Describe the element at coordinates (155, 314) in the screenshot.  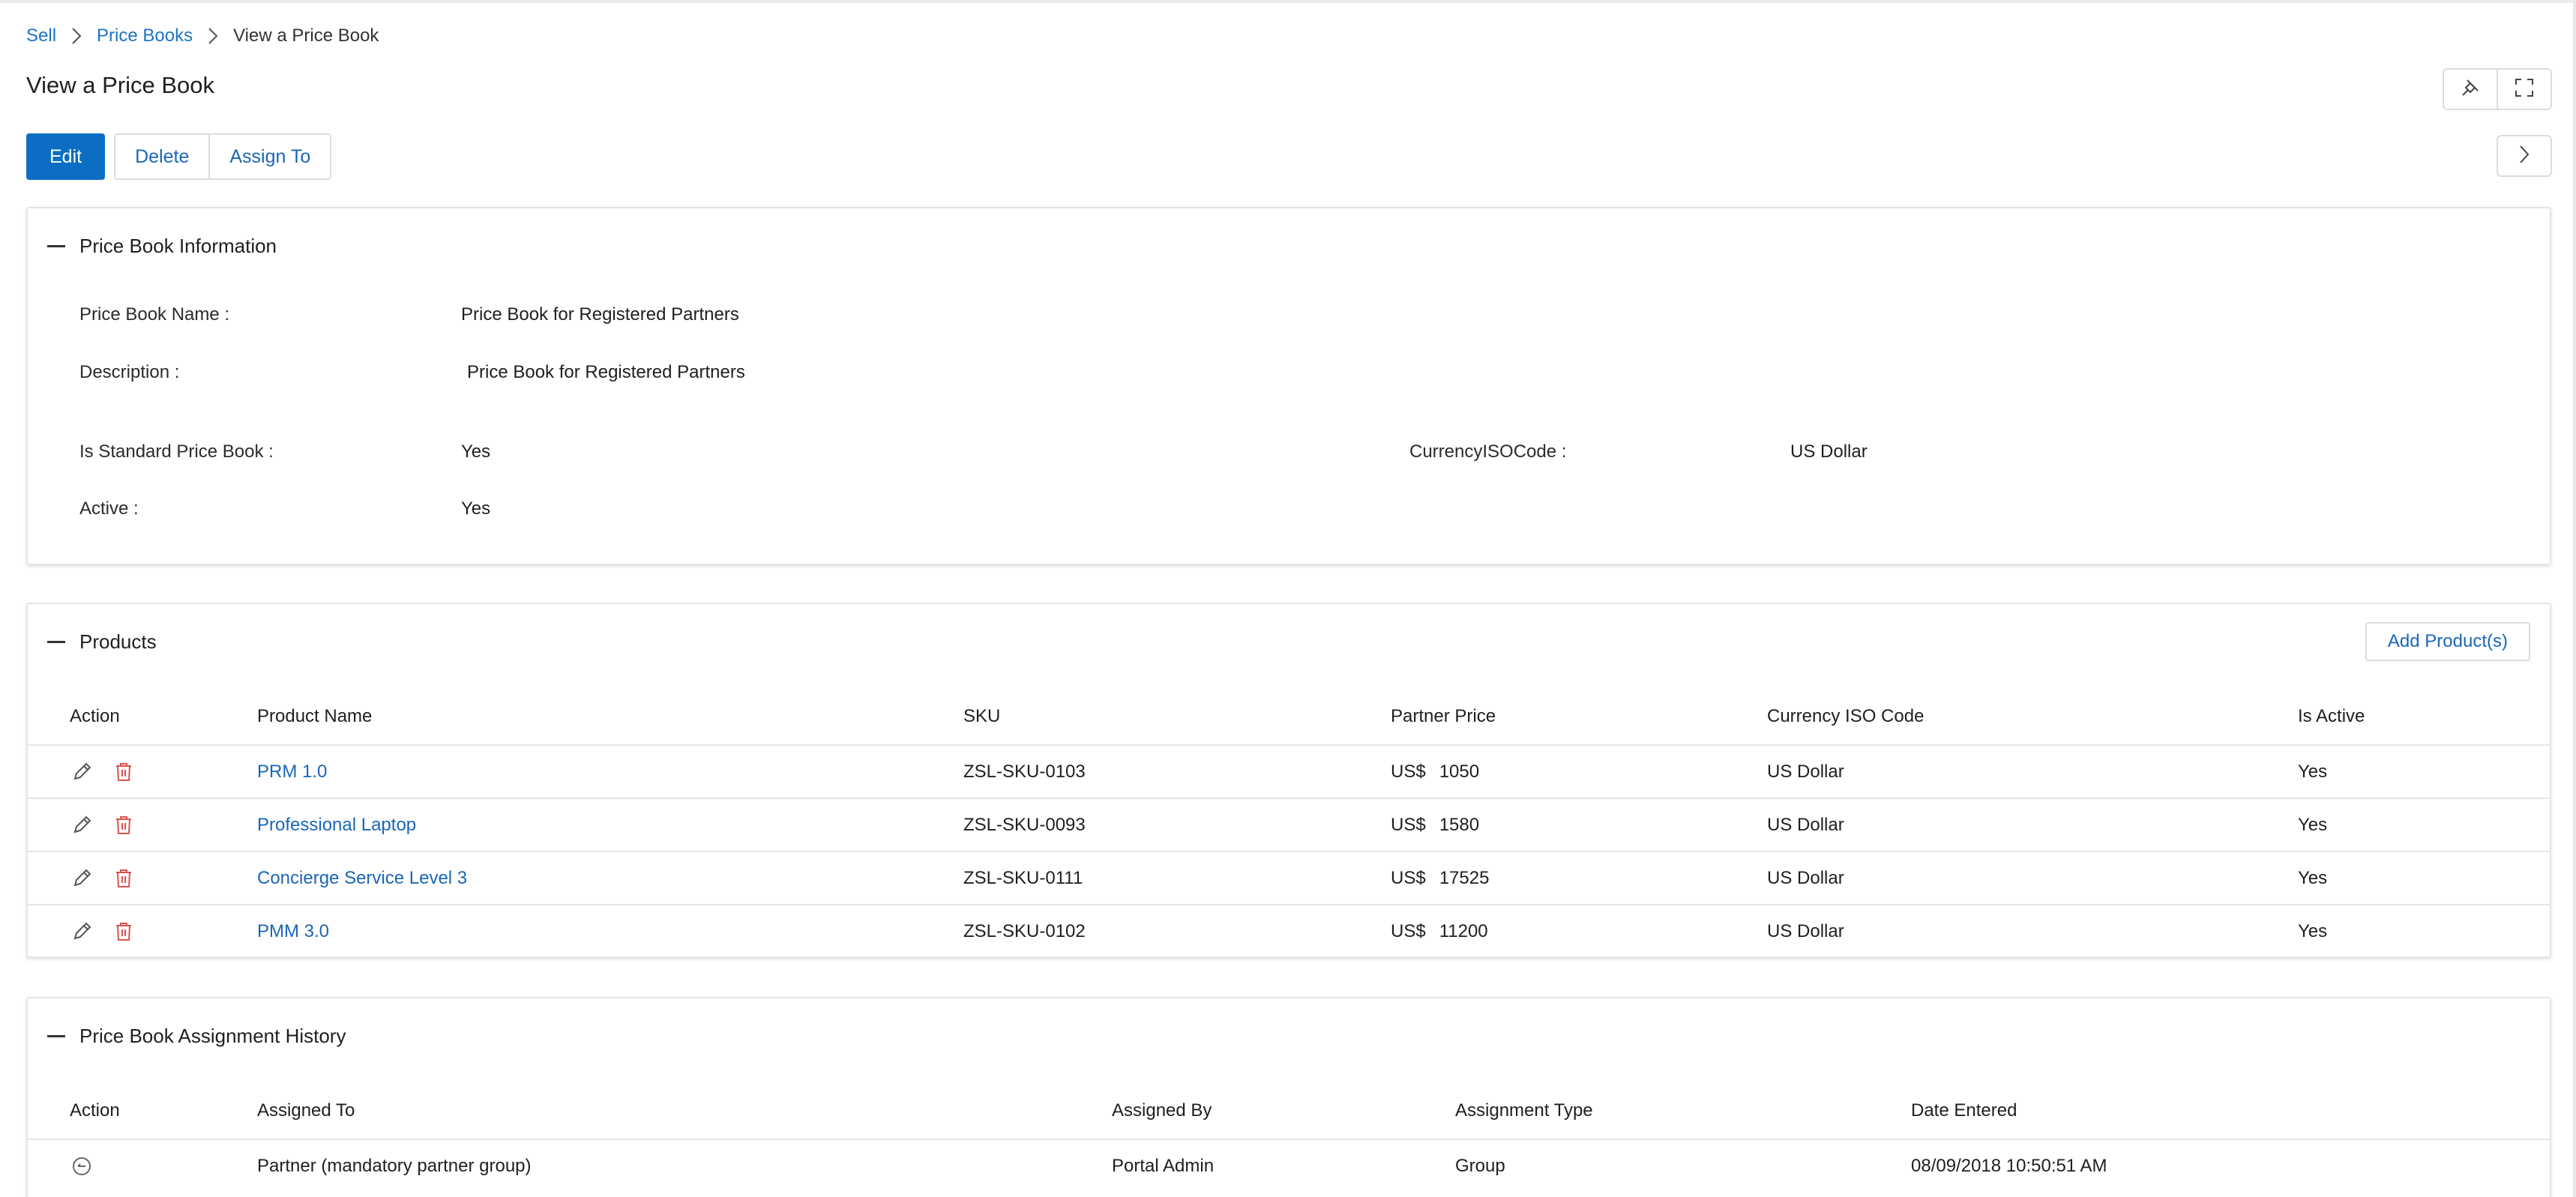
I see `field-label: Price Book Name :` at that location.